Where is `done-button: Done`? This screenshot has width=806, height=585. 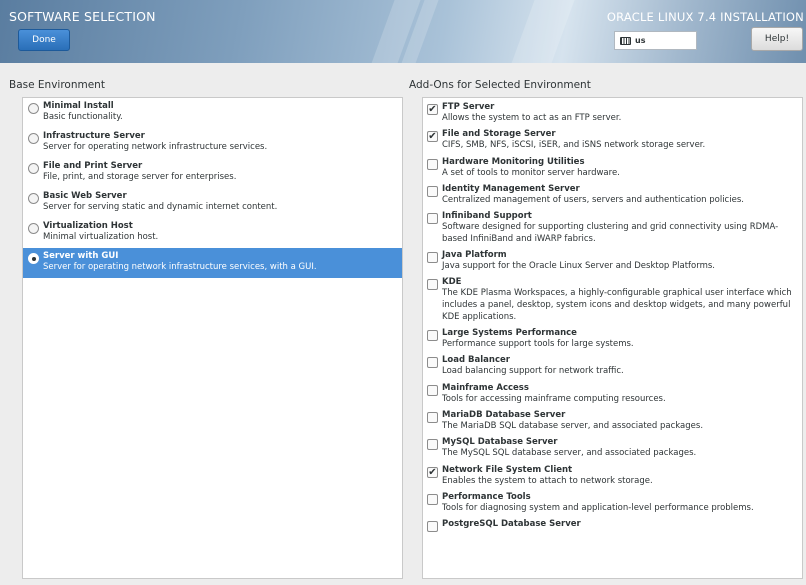 done-button: Done is located at coordinates (44, 40).